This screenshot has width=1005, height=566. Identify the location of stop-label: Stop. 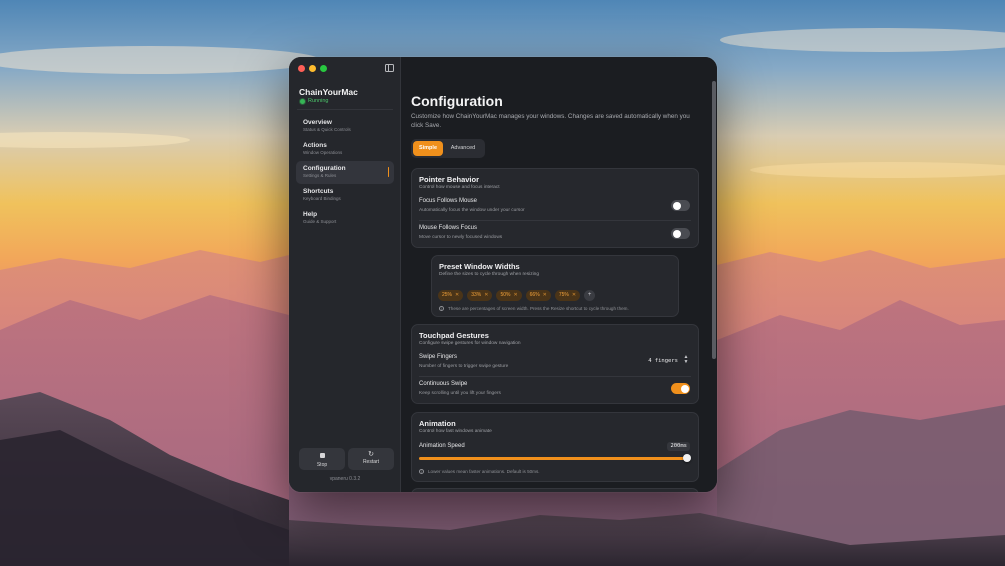
(322, 465).